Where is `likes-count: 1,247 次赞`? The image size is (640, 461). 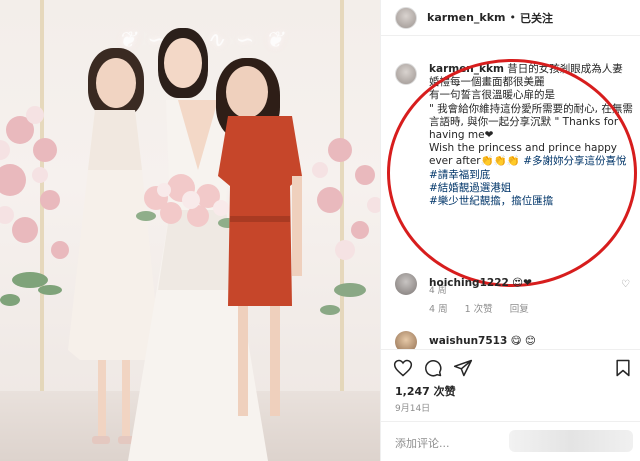 likes-count: 1,247 次赞 is located at coordinates (425, 391).